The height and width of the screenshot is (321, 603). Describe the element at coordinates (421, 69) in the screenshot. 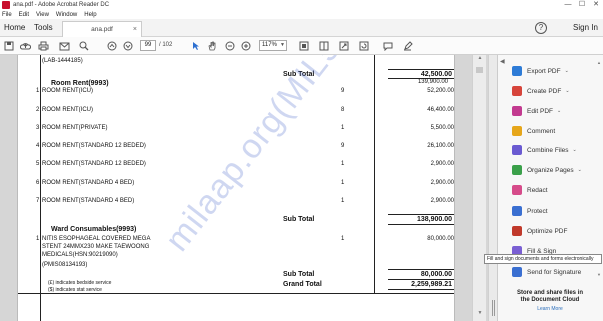

I see `subtotal-rule` at that location.